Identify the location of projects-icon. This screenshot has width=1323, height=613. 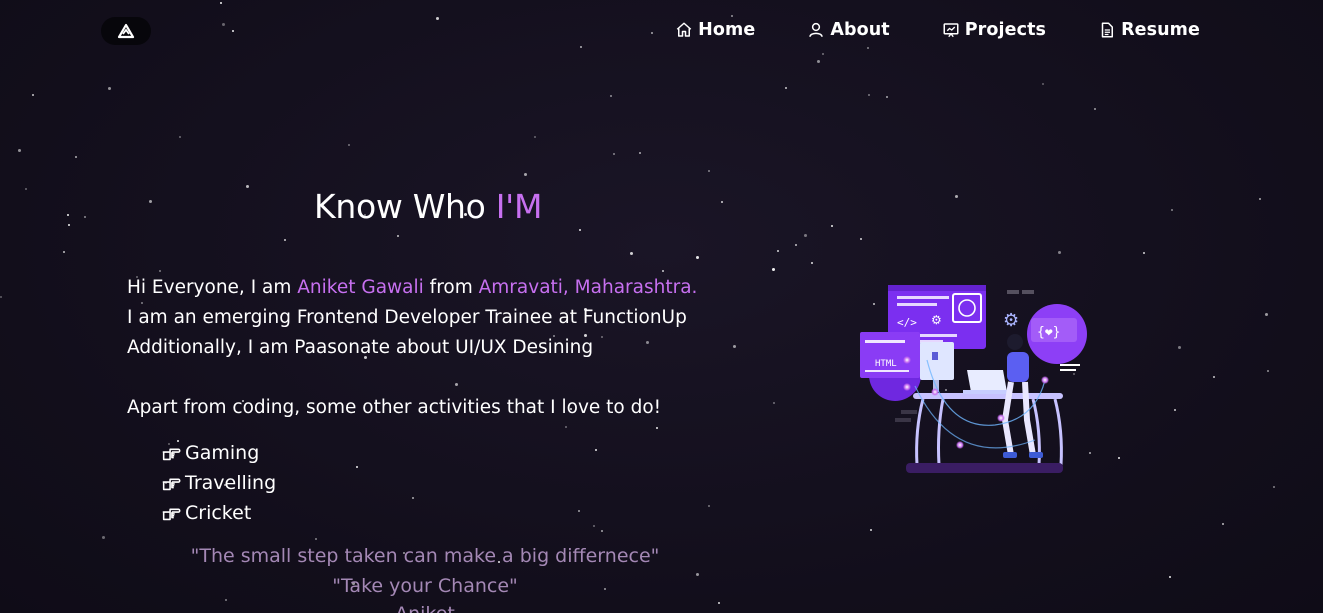
(951, 30).